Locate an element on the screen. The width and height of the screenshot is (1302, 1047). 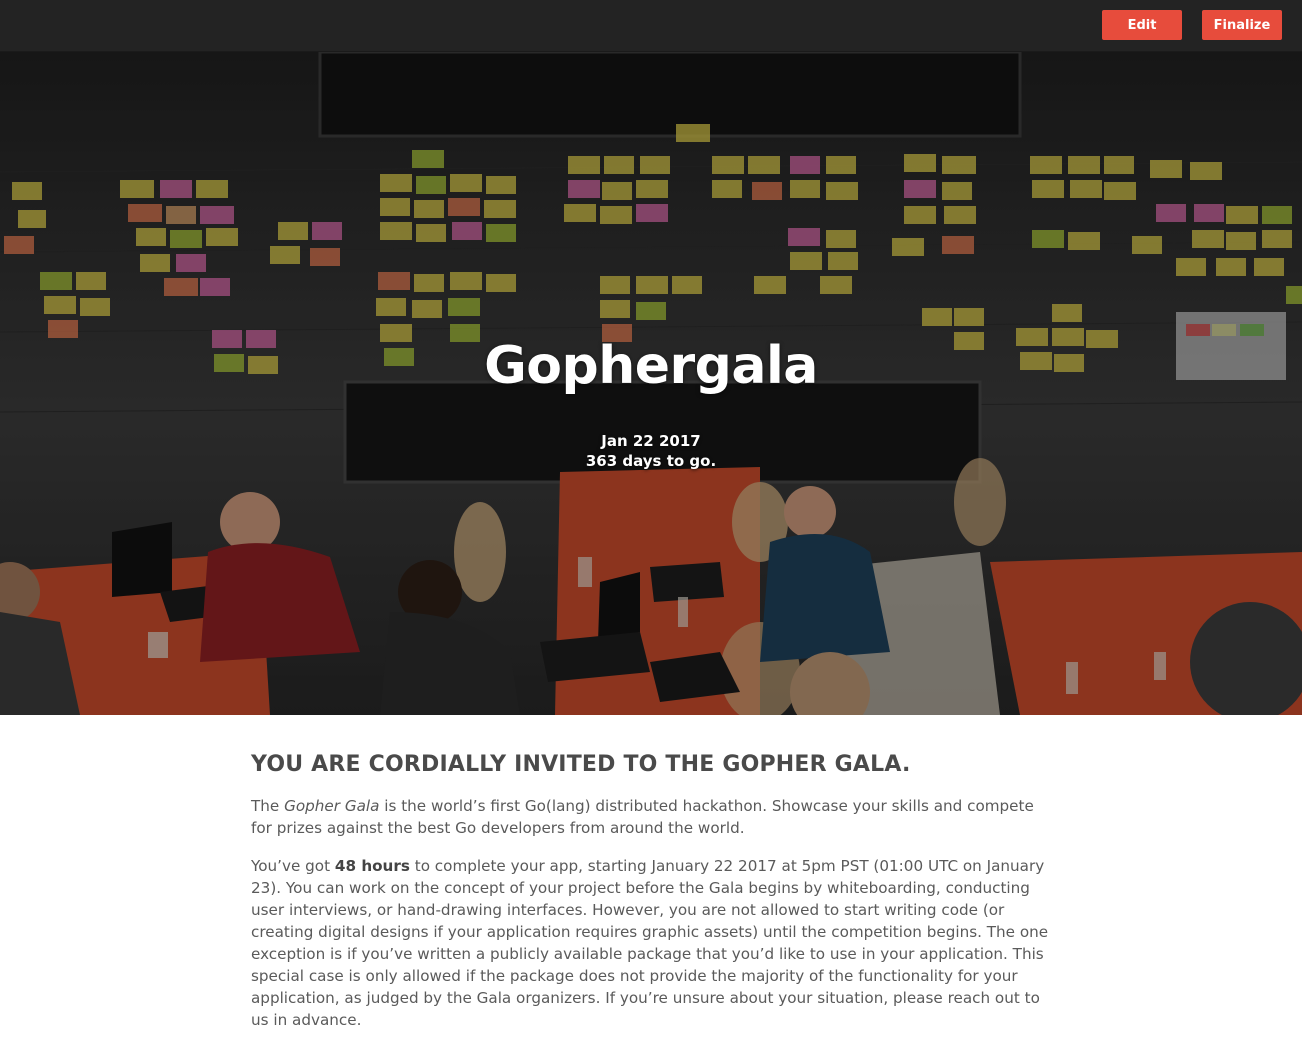
rules-text-start: You’ve got is located at coordinates (293, 866).